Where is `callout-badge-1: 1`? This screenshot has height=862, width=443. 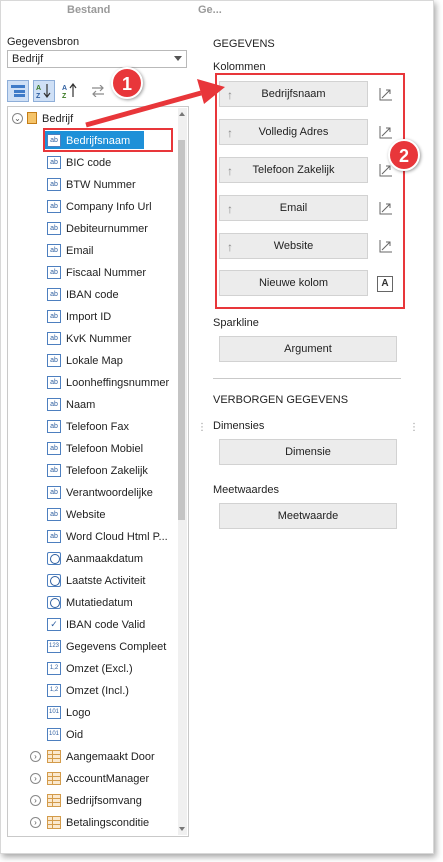 callout-badge-1: 1 is located at coordinates (127, 83).